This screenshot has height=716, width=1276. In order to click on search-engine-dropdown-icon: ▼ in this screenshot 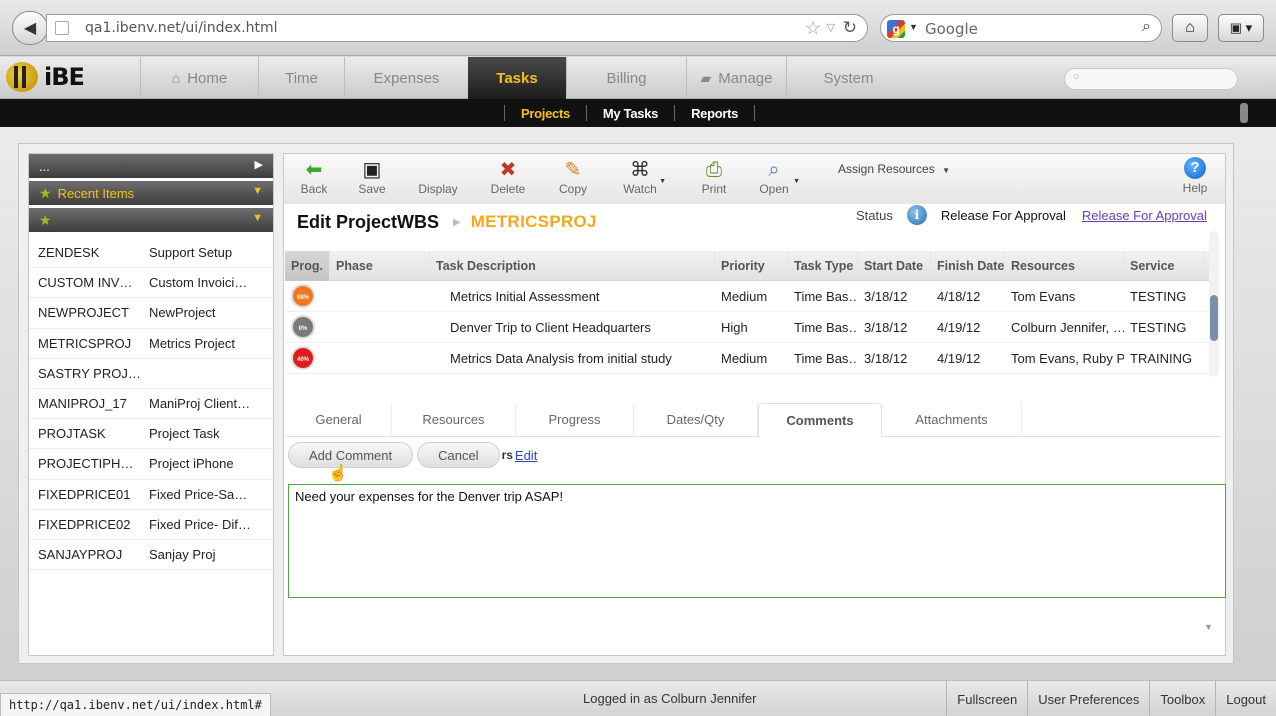, I will do `click(913, 27)`.